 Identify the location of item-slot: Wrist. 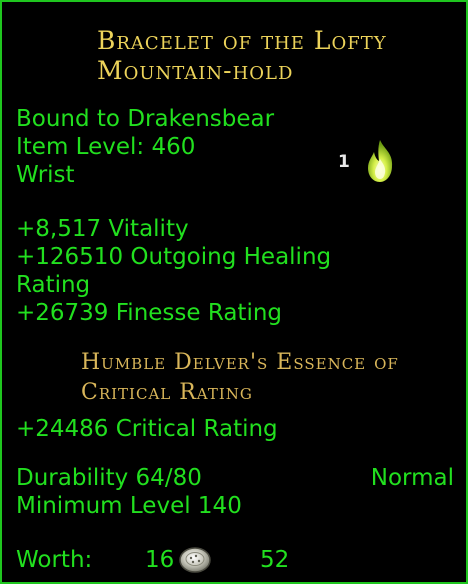
(45, 175).